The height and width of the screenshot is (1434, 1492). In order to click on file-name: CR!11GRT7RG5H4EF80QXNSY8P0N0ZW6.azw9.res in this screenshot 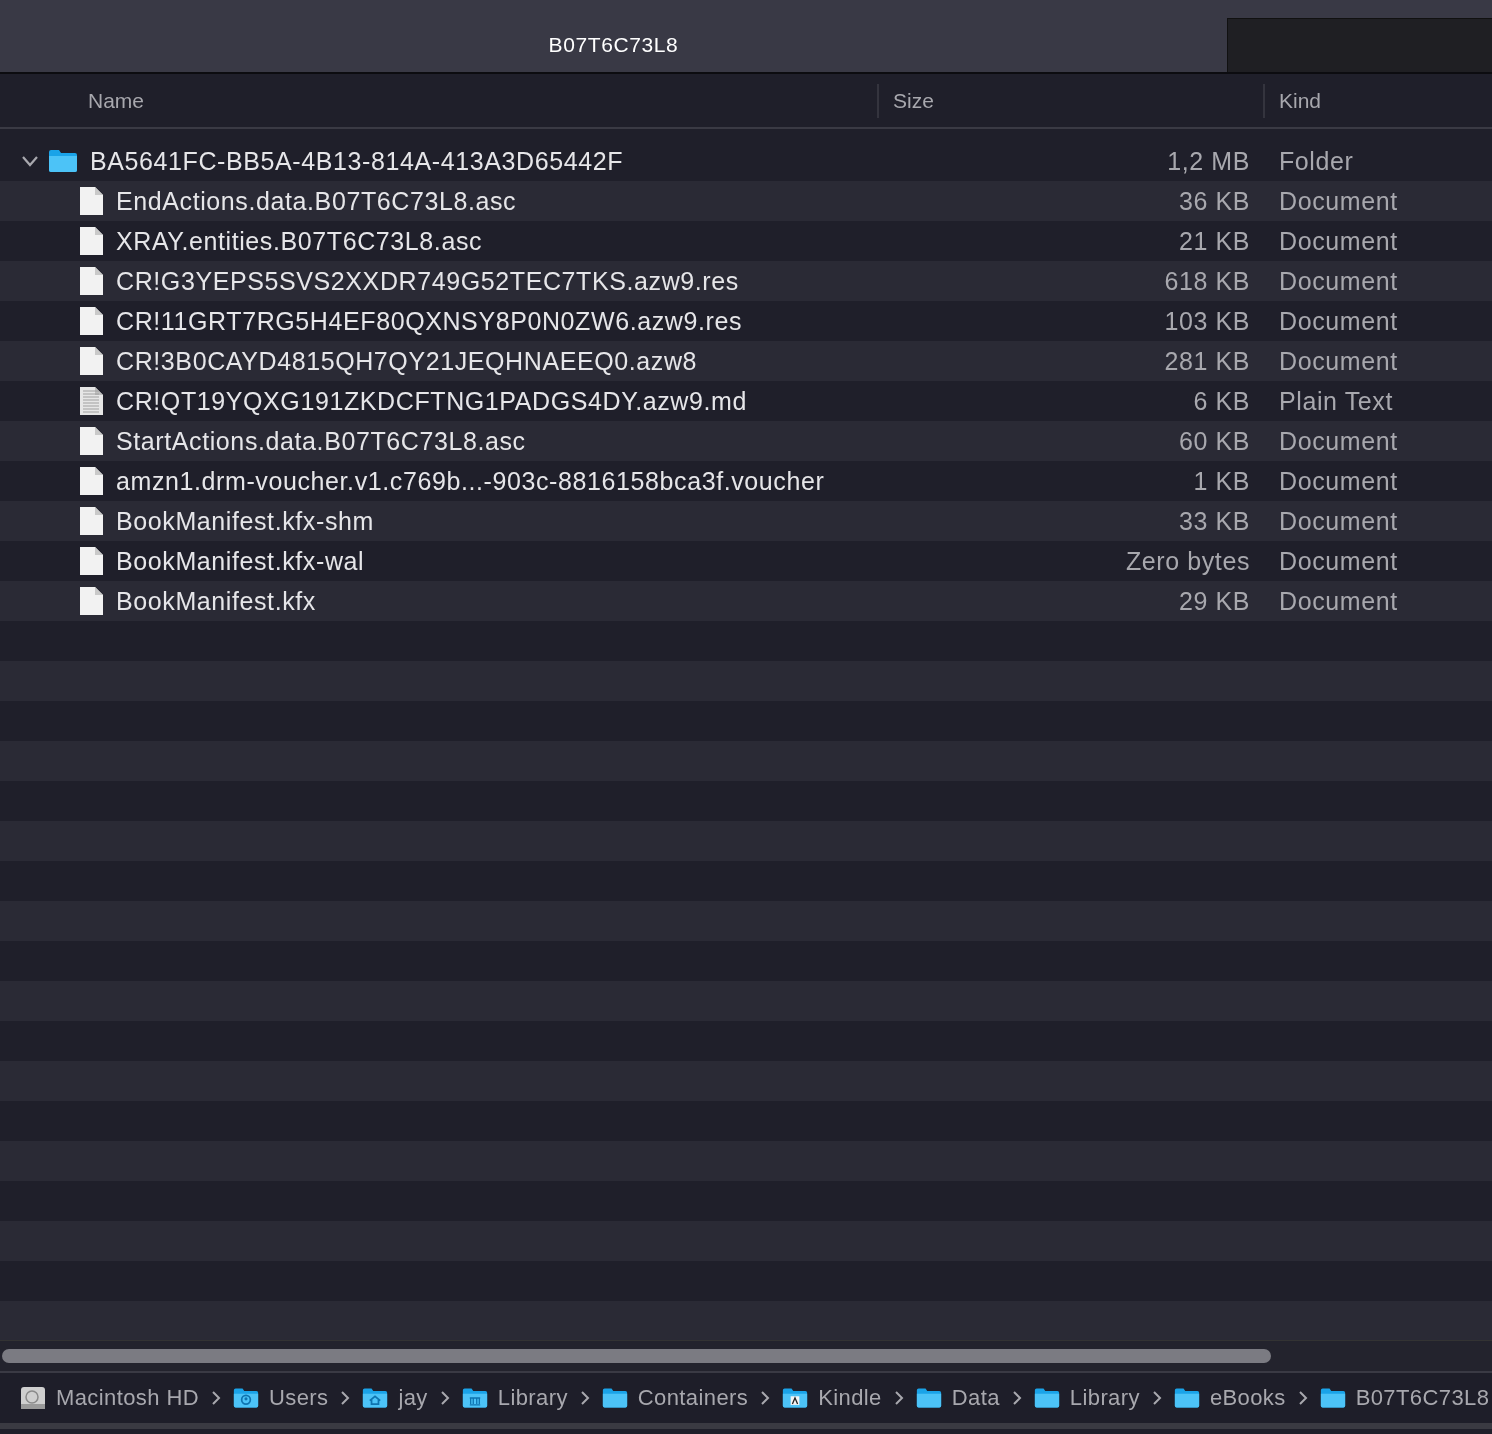, I will do `click(429, 321)`.